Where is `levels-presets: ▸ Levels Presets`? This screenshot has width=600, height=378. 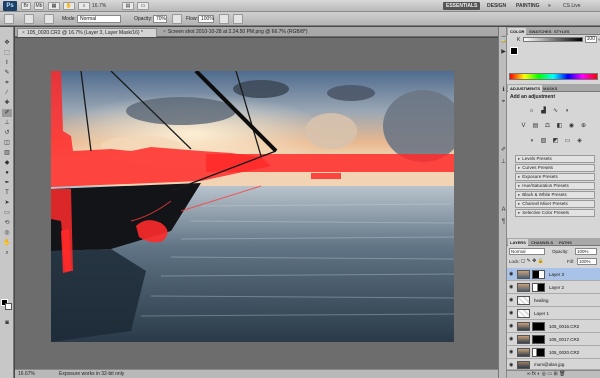
levels-presets: ▸ Levels Presets is located at coordinates (555, 159).